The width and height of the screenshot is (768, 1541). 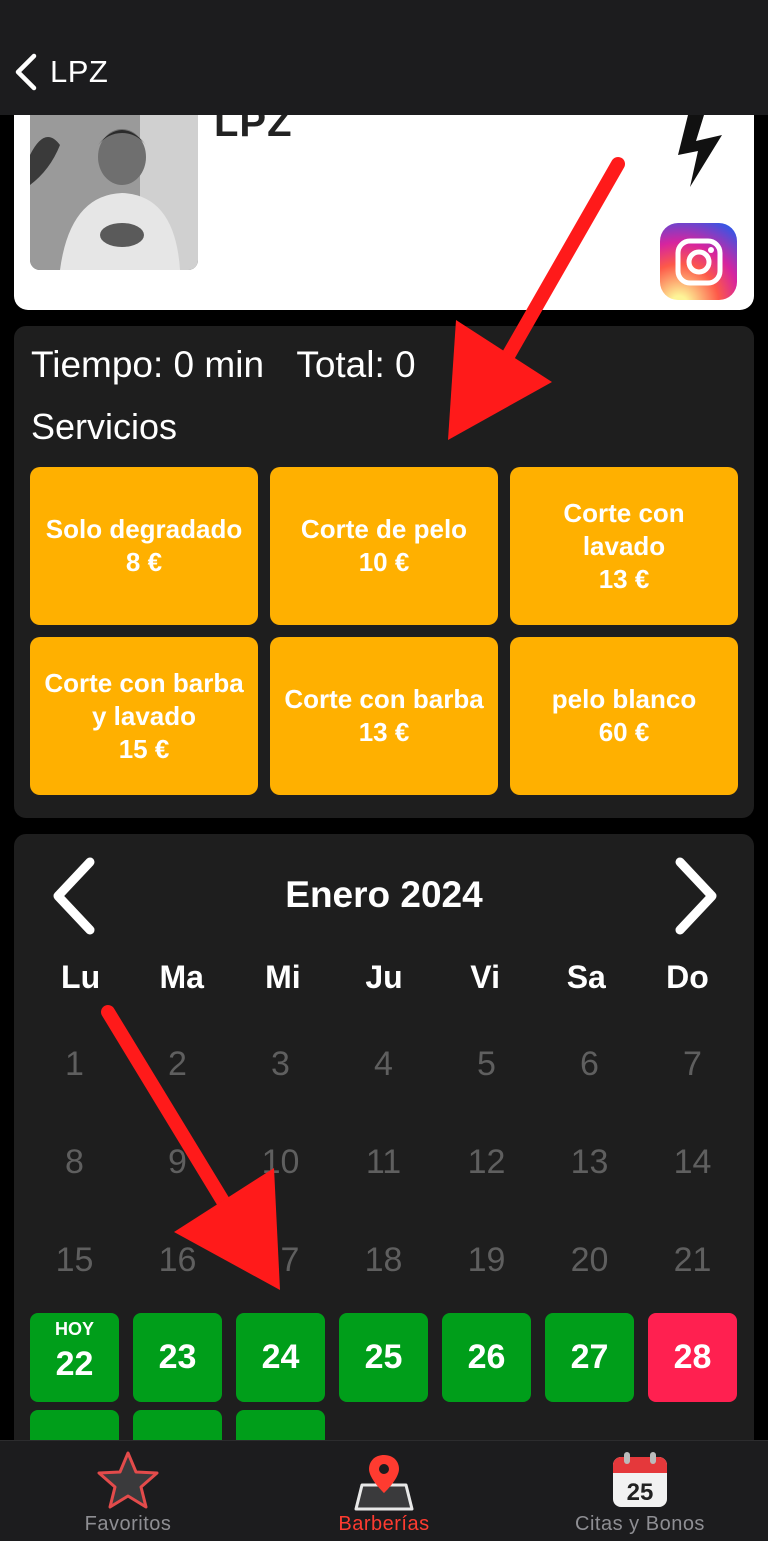 What do you see at coordinates (144, 546) in the screenshot?
I see `service-button: Solo degradado 8 €` at bounding box center [144, 546].